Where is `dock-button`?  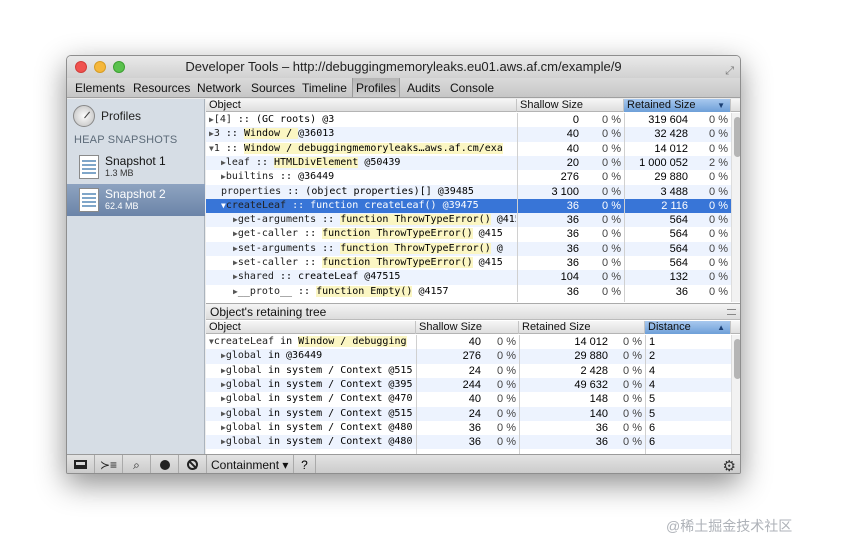 dock-button is located at coordinates (81, 464).